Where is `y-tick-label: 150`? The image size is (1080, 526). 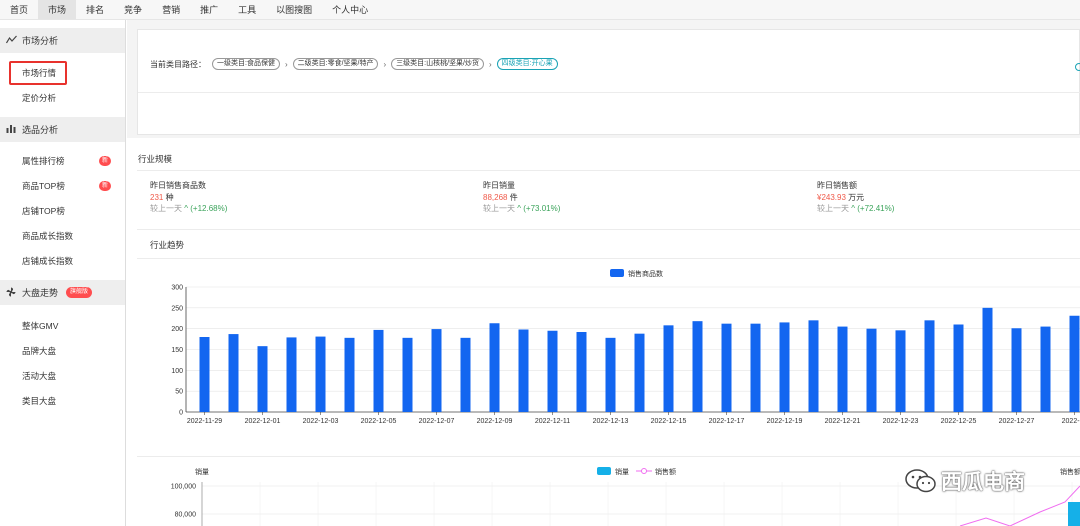 y-tick-label: 150 is located at coordinates (177, 350).